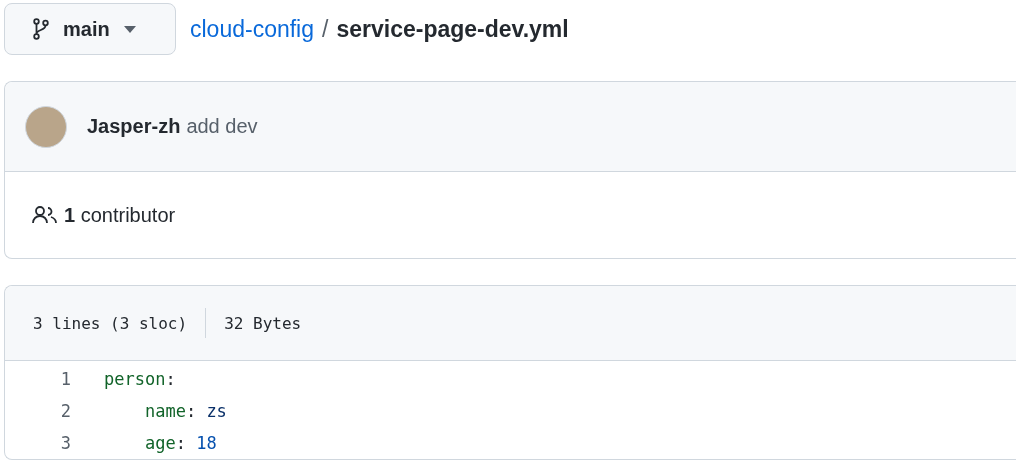 This screenshot has height=460, width=1016. I want to click on code-line: name: zs, so click(185, 411).